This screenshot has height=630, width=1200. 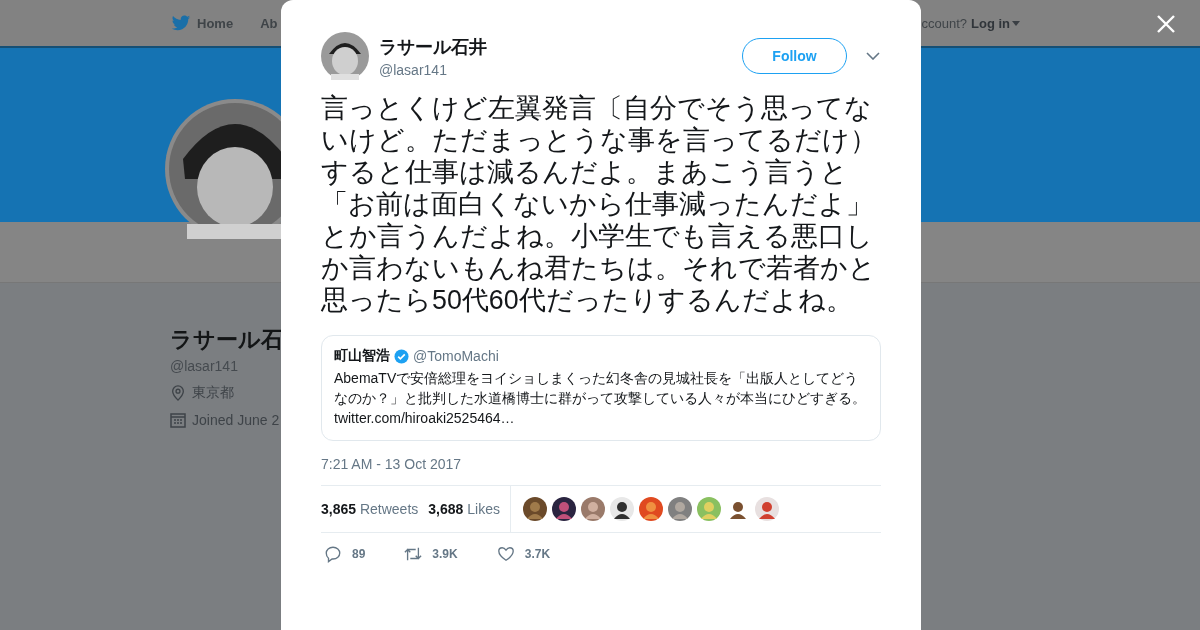 I want to click on home-link: Home, so click(x=202, y=23).